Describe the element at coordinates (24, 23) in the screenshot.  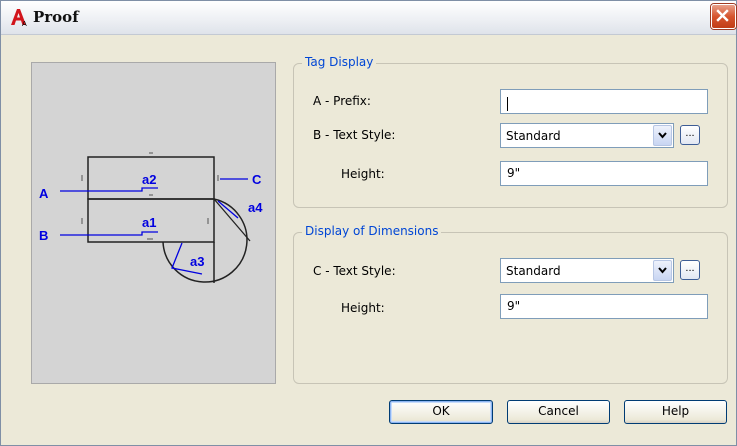
I see `svg-text: A` at that location.